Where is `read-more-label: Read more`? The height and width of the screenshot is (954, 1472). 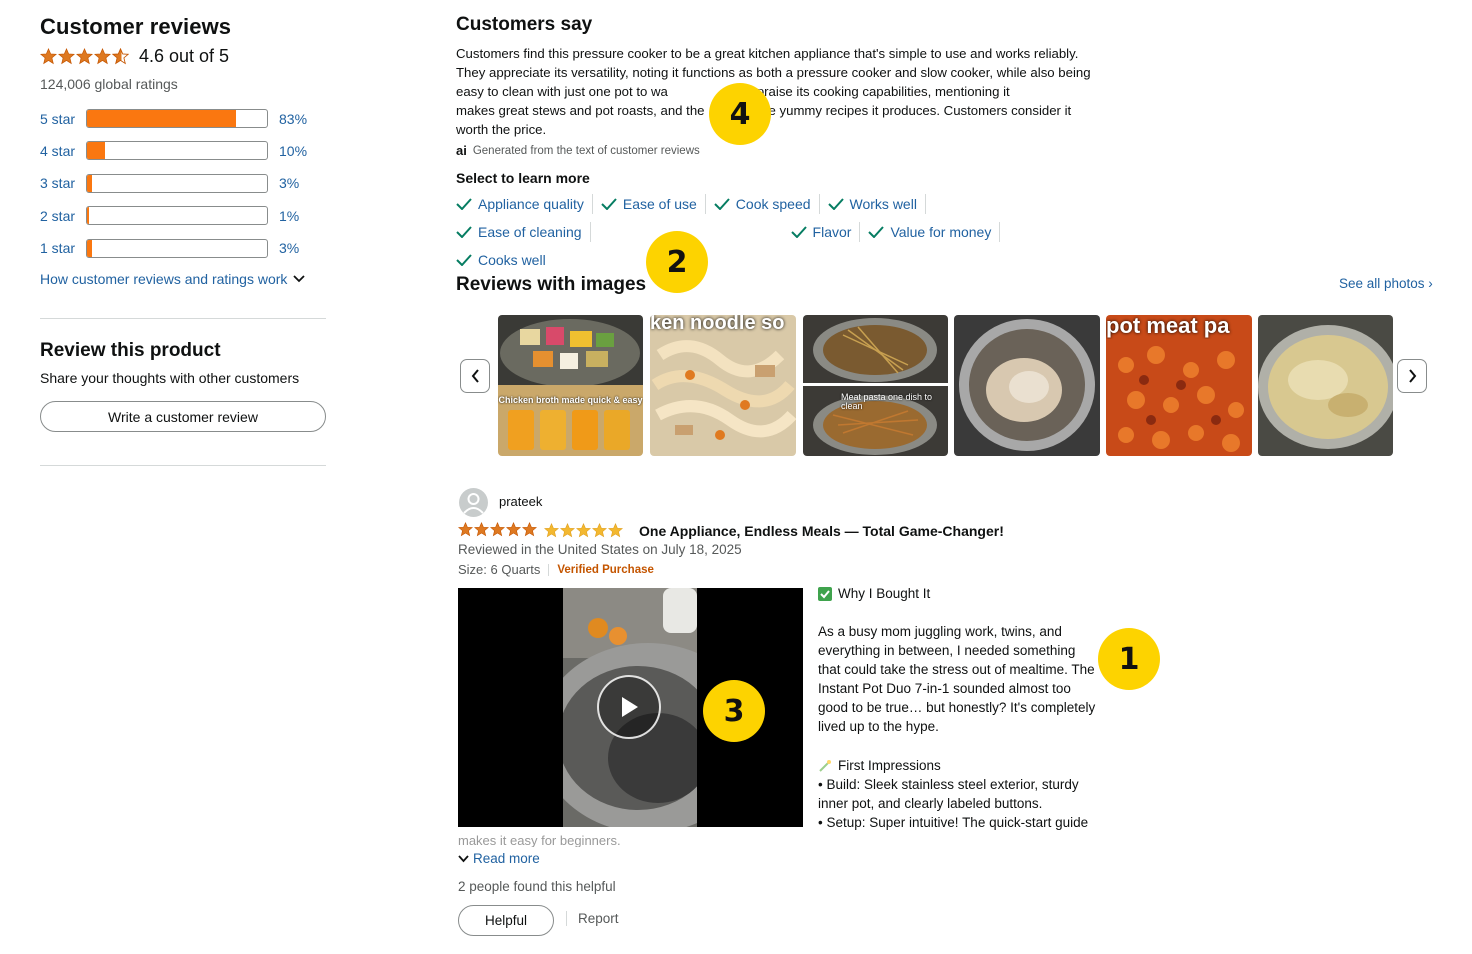 read-more-label: Read more is located at coordinates (506, 858).